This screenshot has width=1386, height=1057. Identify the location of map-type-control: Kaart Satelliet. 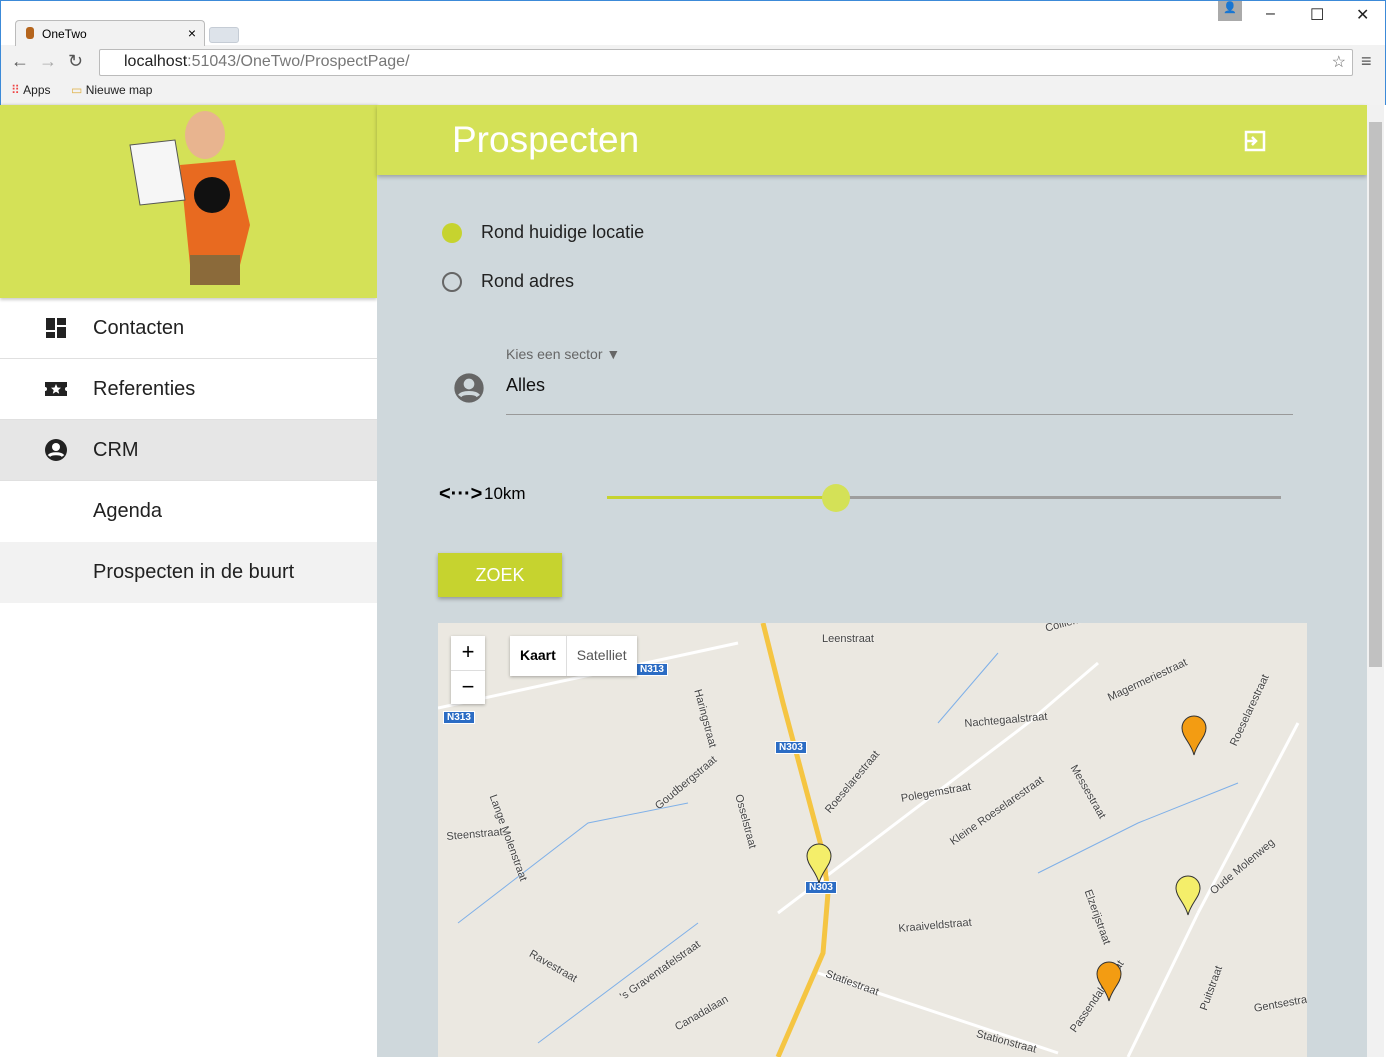
(573, 656).